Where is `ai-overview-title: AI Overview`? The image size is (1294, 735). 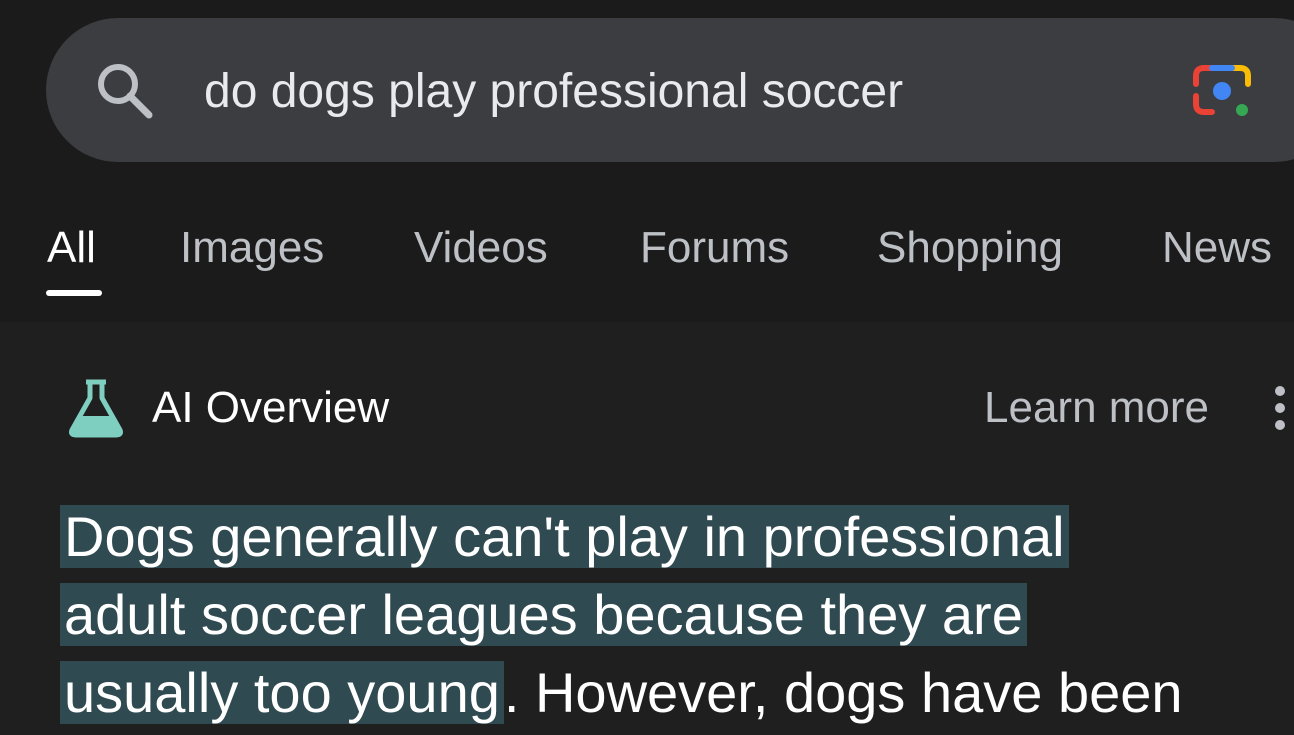 ai-overview-title: AI Overview is located at coordinates (271, 407).